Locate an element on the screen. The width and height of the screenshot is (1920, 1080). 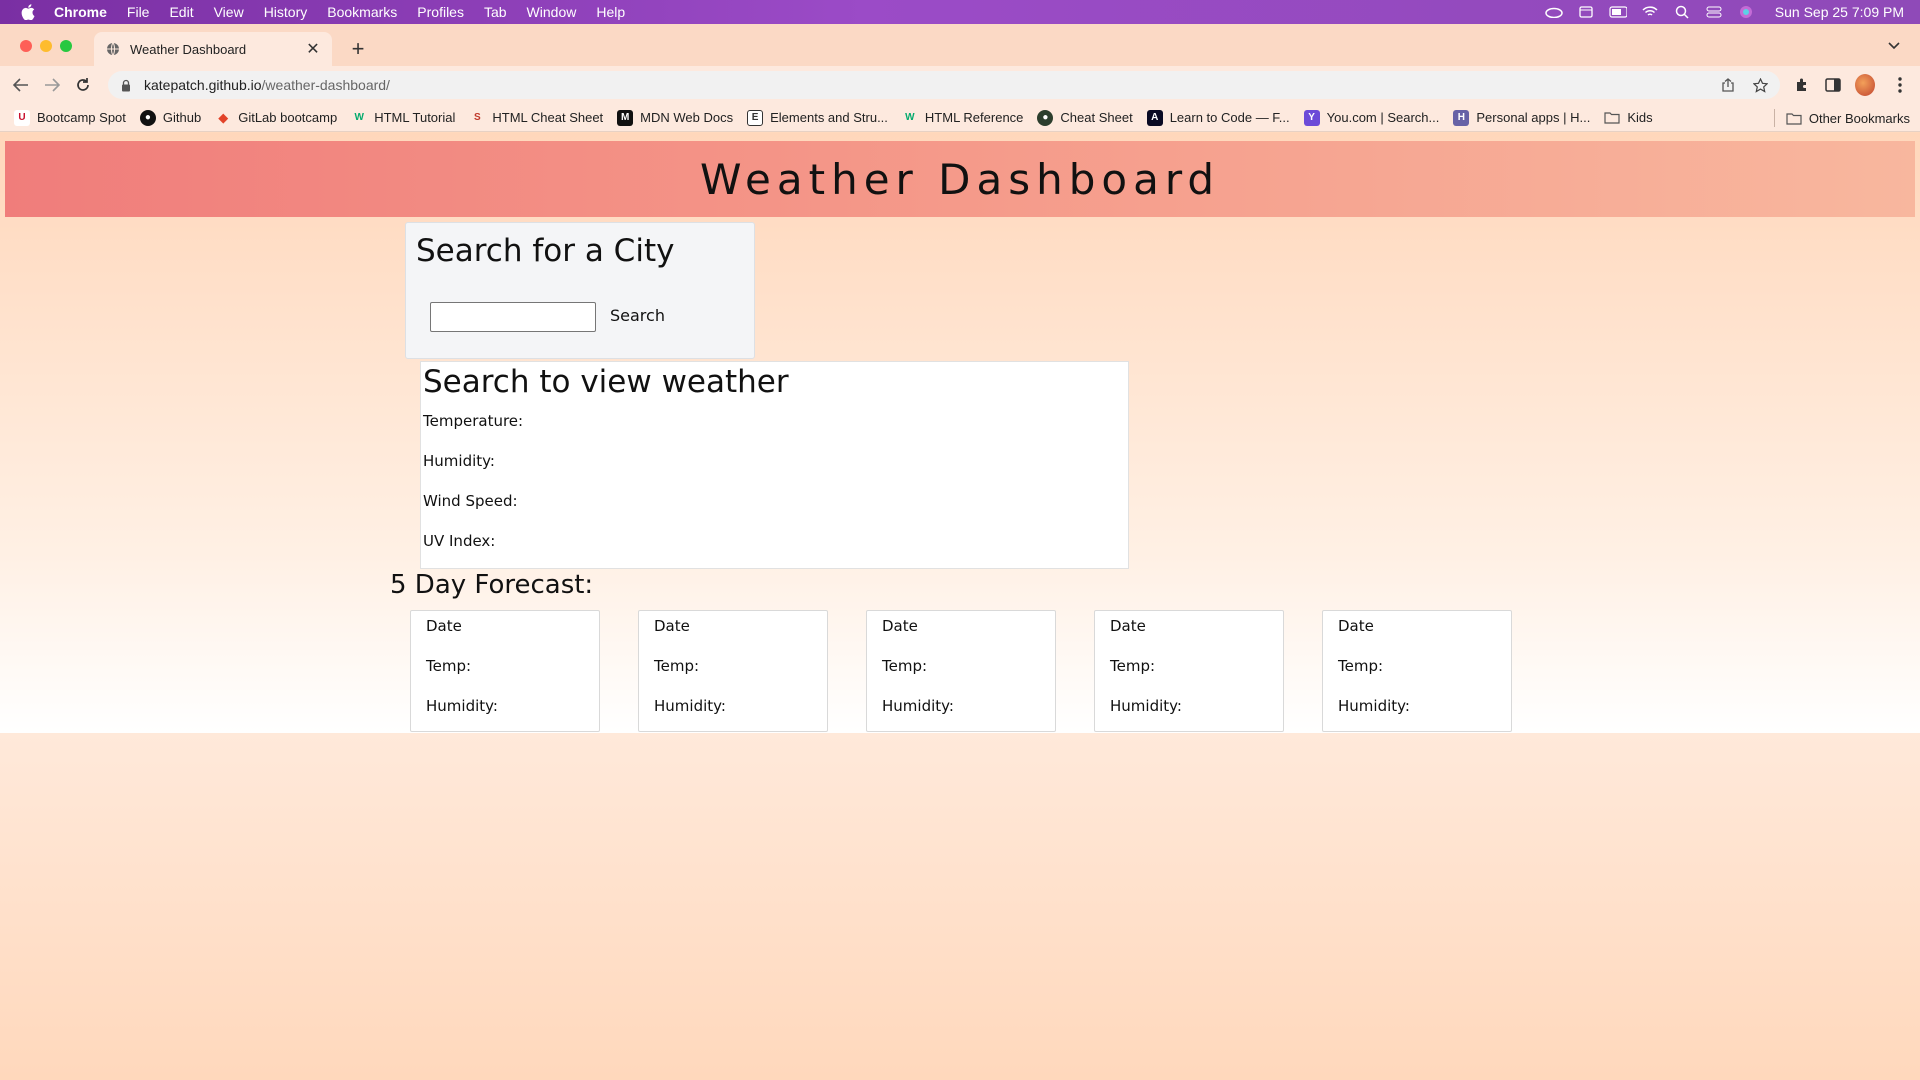
city-search-input is located at coordinates (513, 317).